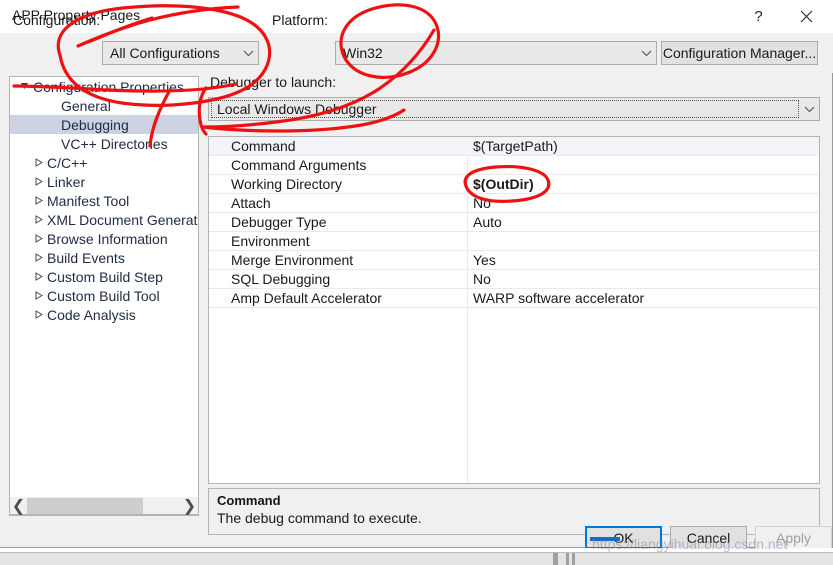 The height and width of the screenshot is (565, 833). What do you see at coordinates (67, 162) in the screenshot?
I see `tree-item-label: C/C++` at bounding box center [67, 162].